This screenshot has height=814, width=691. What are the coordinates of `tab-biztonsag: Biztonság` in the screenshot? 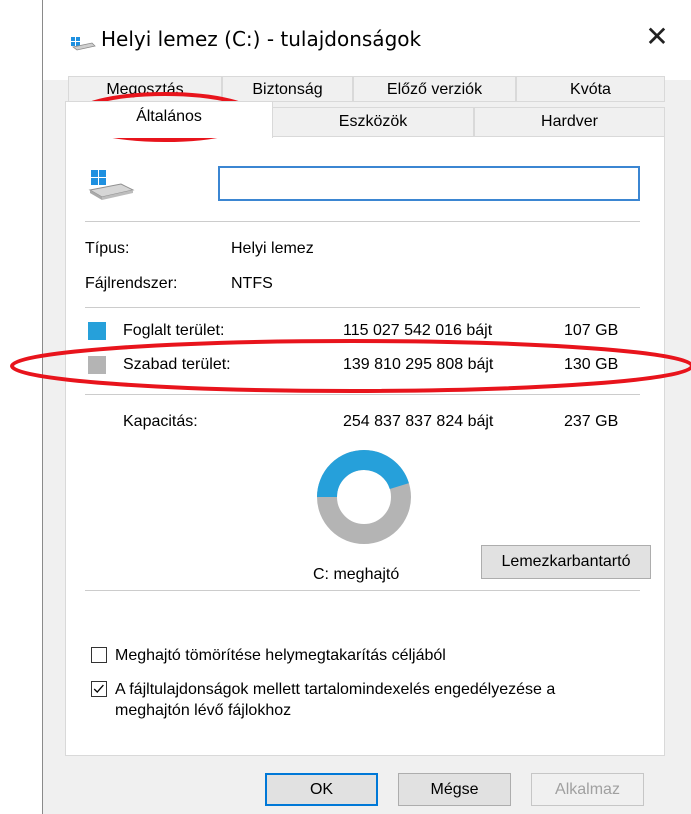 It's located at (287, 89).